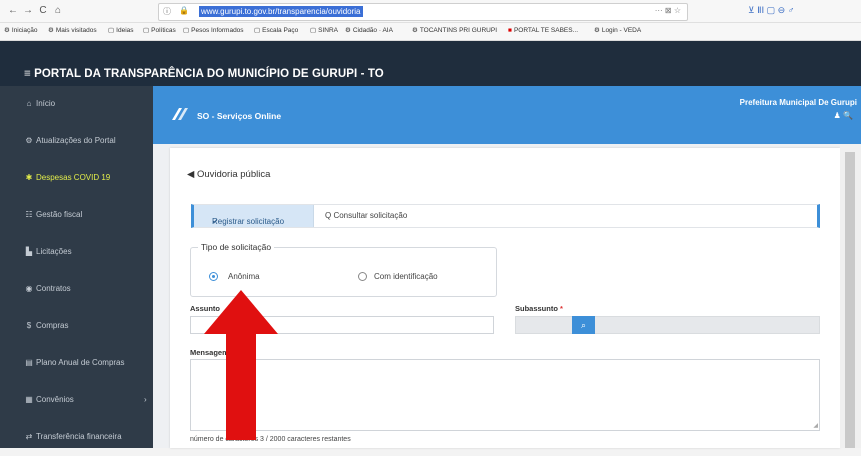  Describe the element at coordinates (43, 11) in the screenshot. I see `reload-icon: C` at that location.